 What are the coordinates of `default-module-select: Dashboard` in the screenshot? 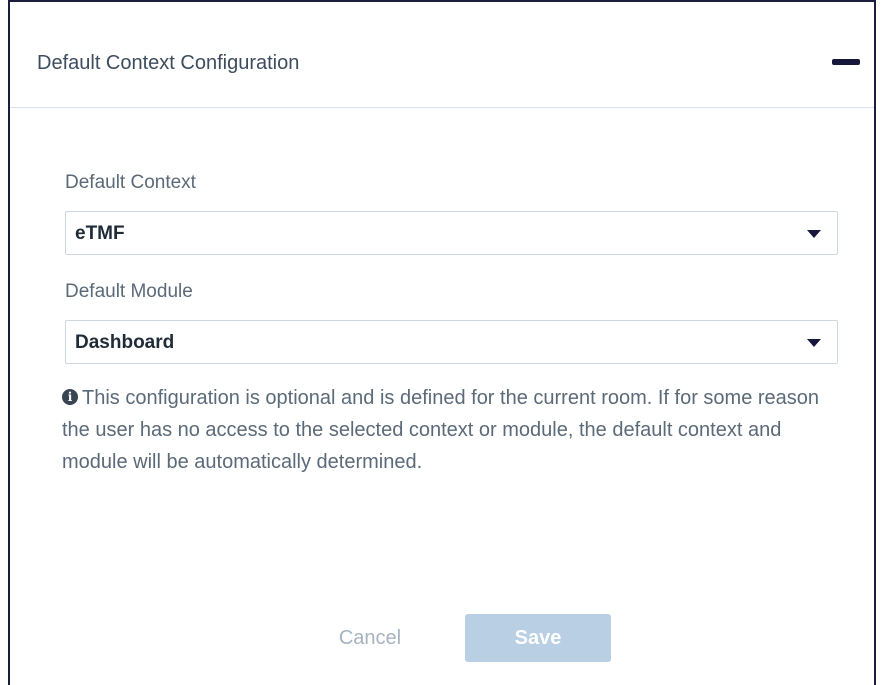 It's located at (451, 342).